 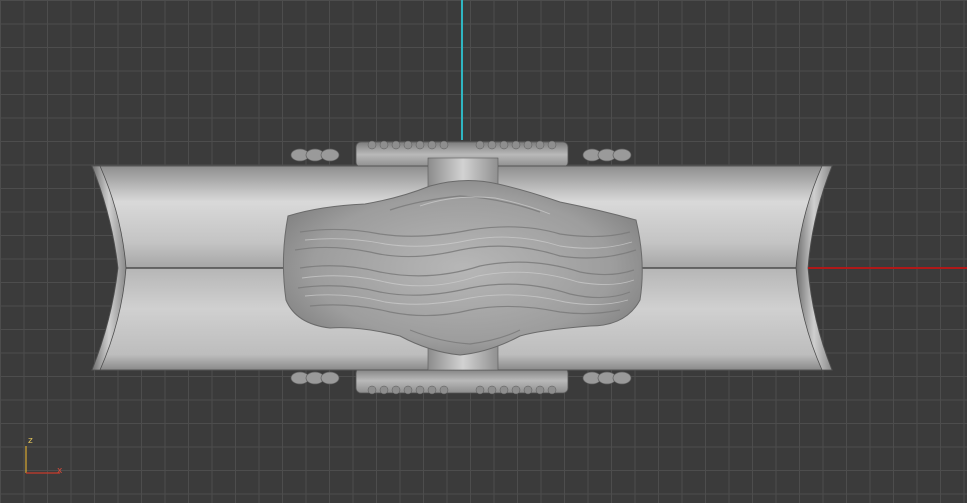 What do you see at coordinates (60, 471) in the screenshot?
I see `gizmo-right-label: x` at bounding box center [60, 471].